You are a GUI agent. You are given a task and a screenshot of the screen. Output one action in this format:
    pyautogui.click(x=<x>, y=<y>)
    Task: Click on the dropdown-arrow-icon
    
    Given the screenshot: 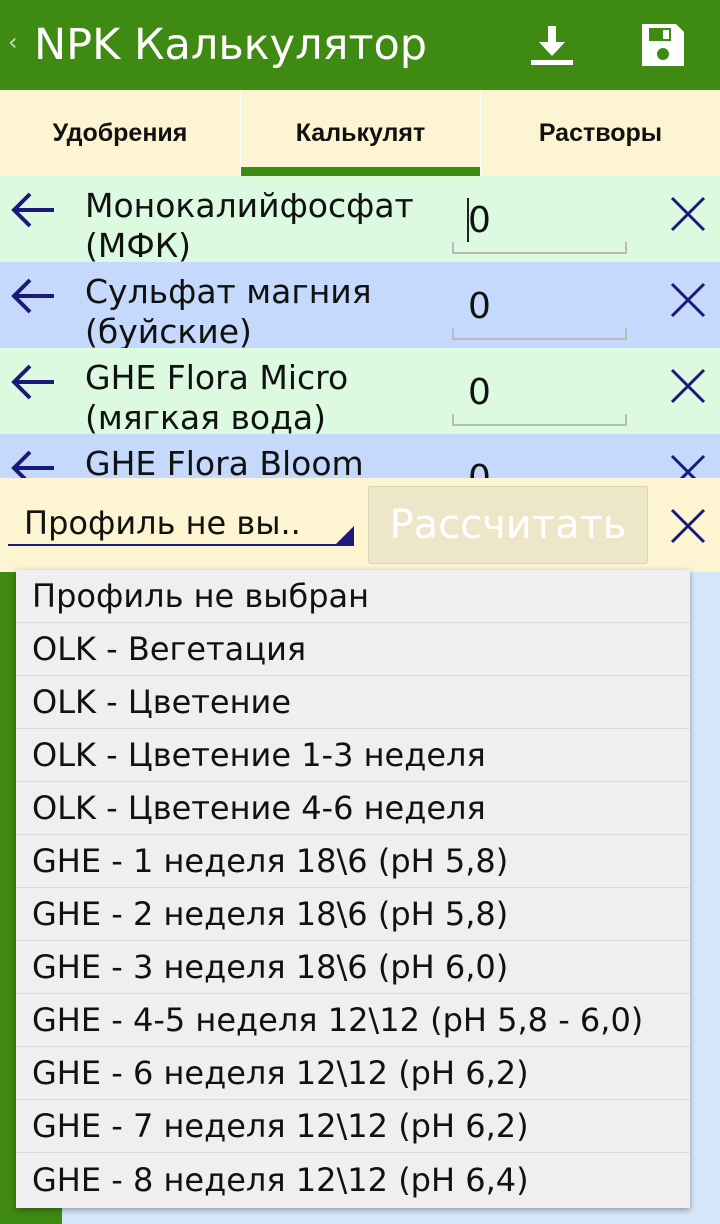 What is the action you would take?
    pyautogui.click(x=345, y=535)
    